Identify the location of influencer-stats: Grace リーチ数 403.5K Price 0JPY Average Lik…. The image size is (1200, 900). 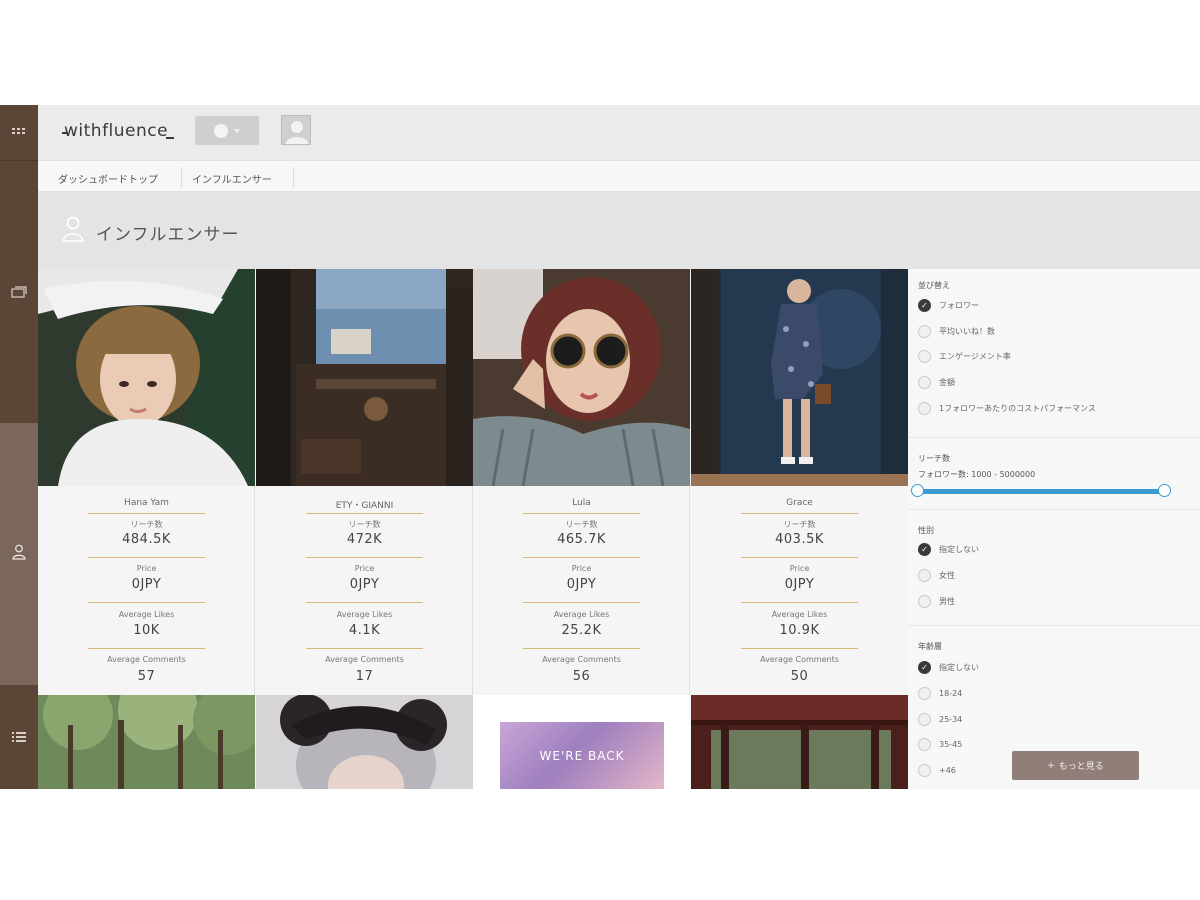
(799, 590).